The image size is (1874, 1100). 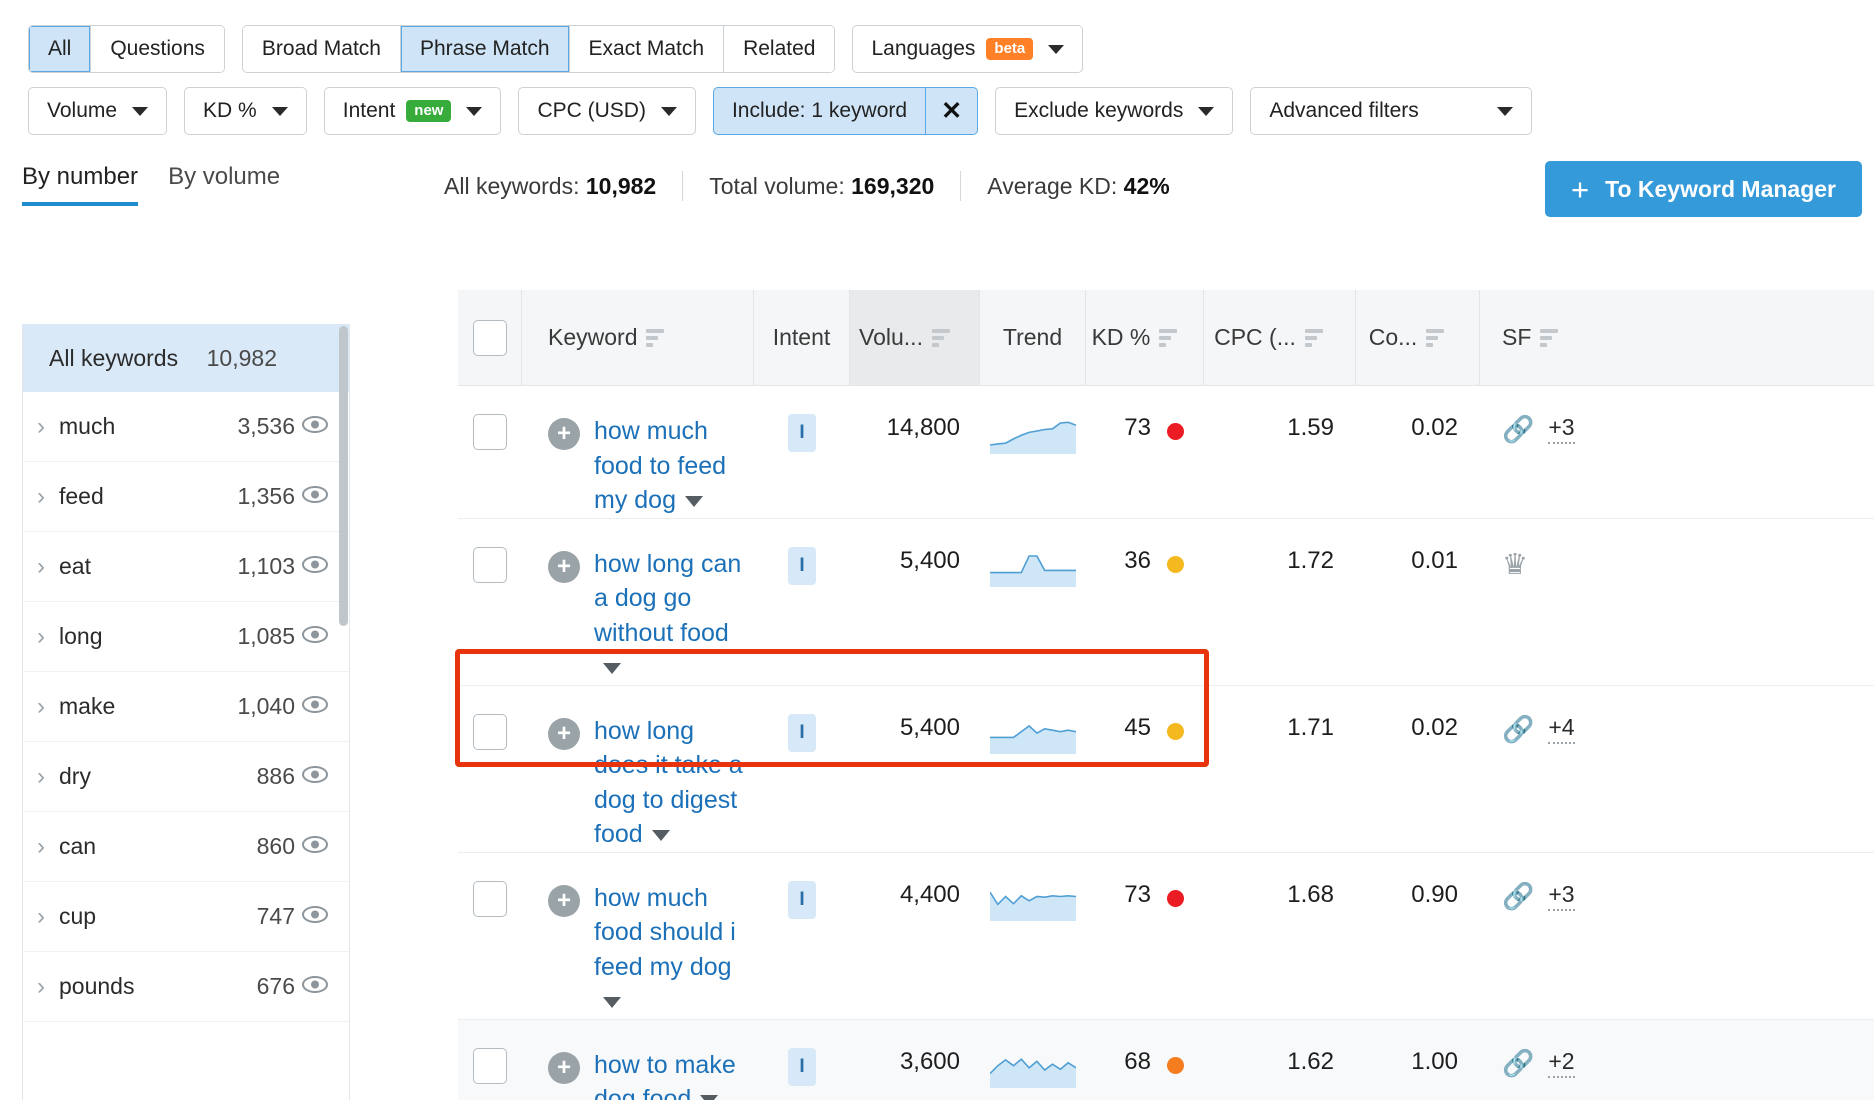 I want to click on filter-phrase-match: Phrase Match, so click(x=485, y=49).